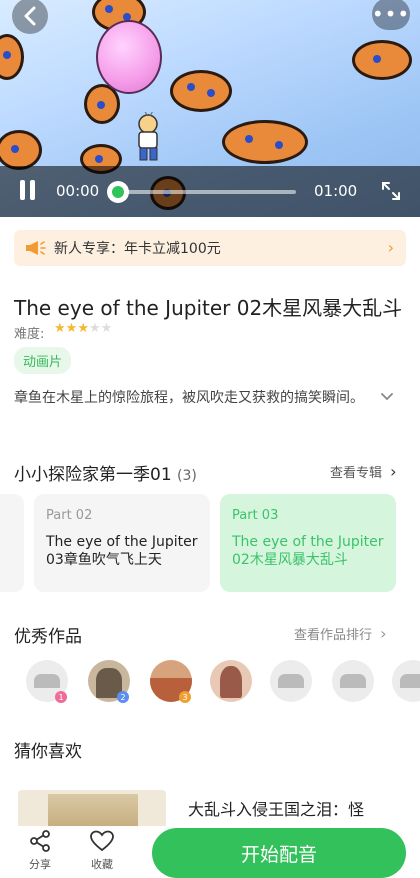 The image size is (420, 878). I want to click on share-icon, so click(40, 841).